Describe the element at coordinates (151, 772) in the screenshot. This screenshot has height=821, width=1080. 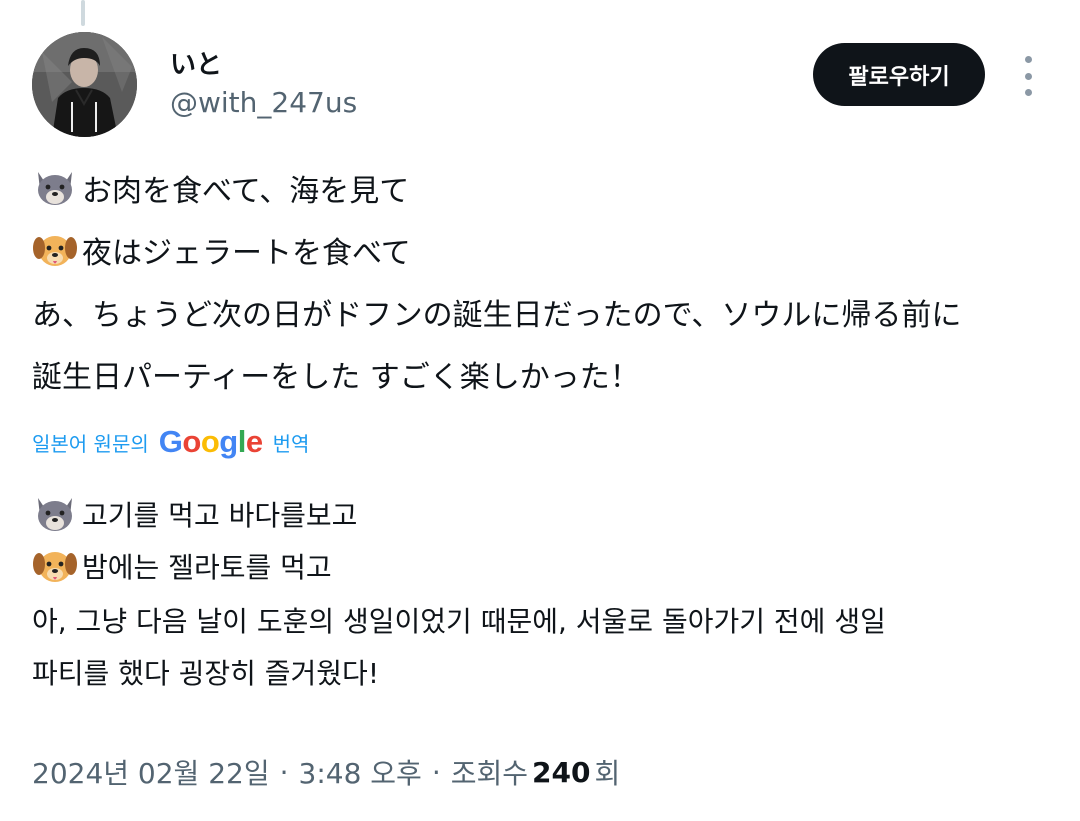
I see `tweet-date: 2024년 02월 22일` at that location.